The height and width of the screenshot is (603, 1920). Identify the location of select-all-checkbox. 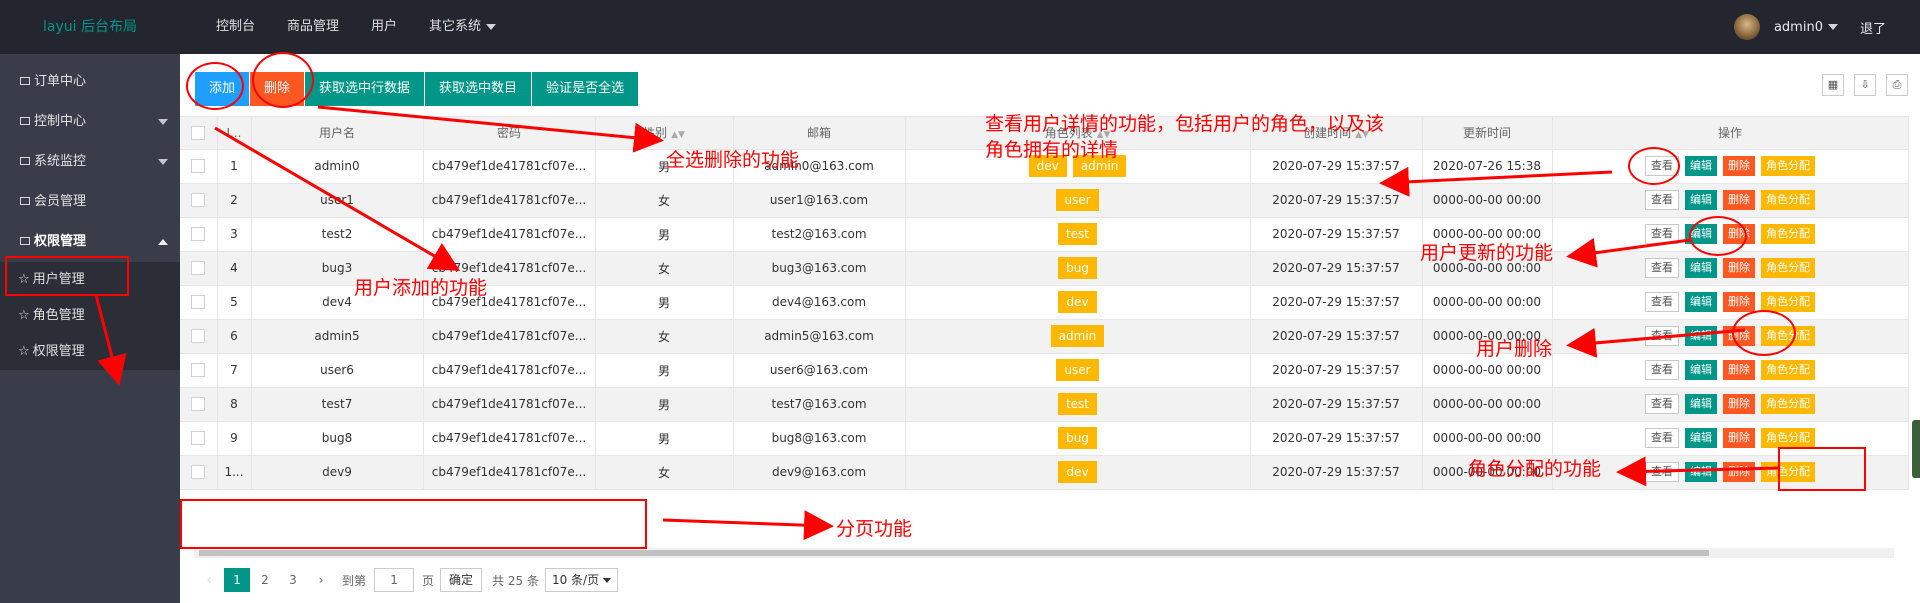
(198, 133).